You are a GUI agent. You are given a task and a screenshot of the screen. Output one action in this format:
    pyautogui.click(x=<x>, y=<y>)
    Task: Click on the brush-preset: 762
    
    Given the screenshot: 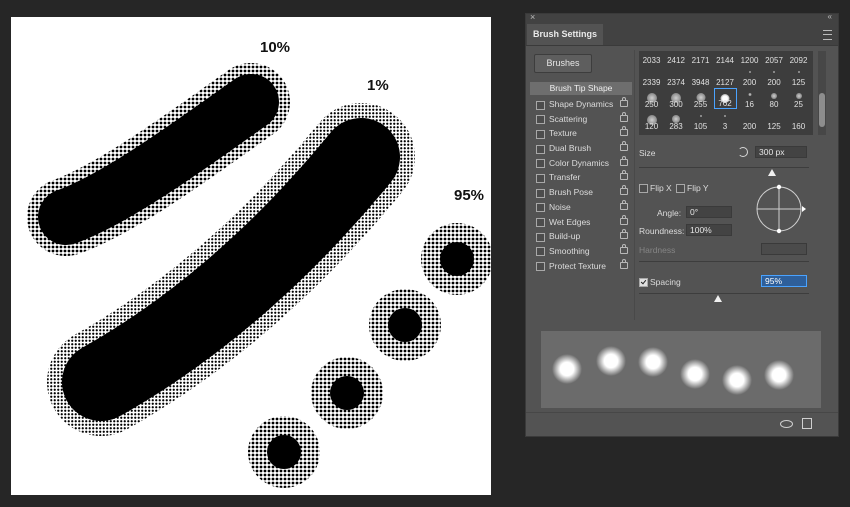 What is the action you would take?
    pyautogui.click(x=725, y=98)
    